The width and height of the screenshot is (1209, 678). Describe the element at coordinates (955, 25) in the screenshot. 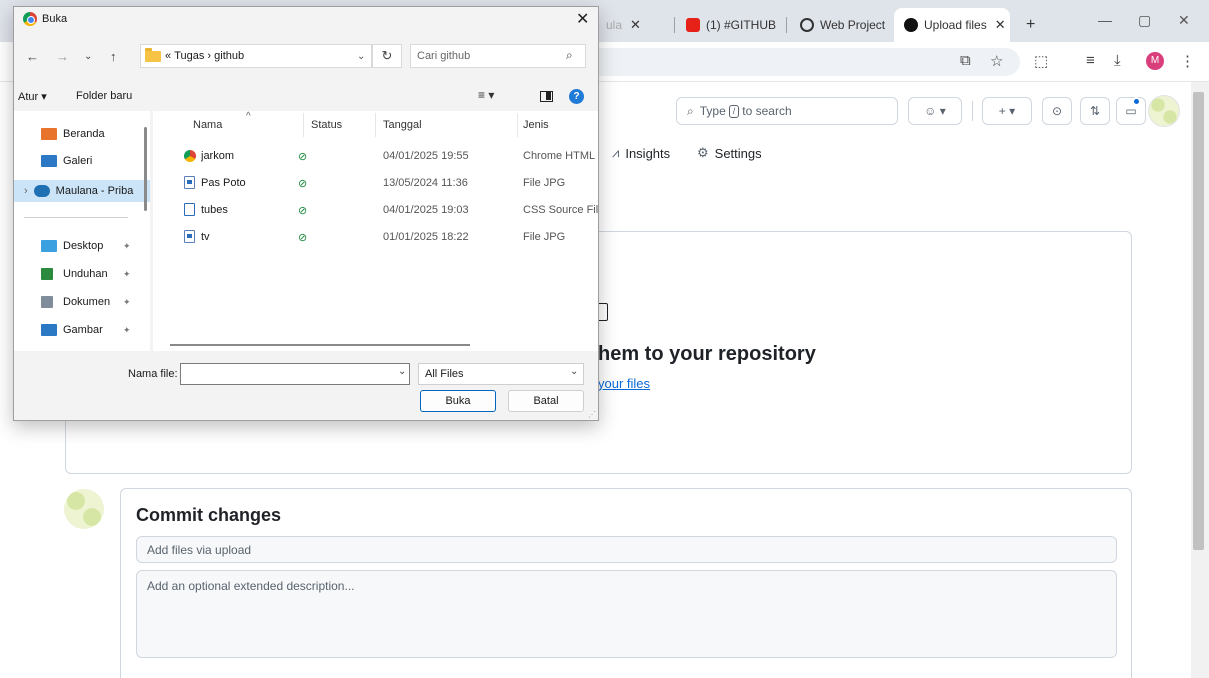

I see `tab-label: Upload files` at that location.